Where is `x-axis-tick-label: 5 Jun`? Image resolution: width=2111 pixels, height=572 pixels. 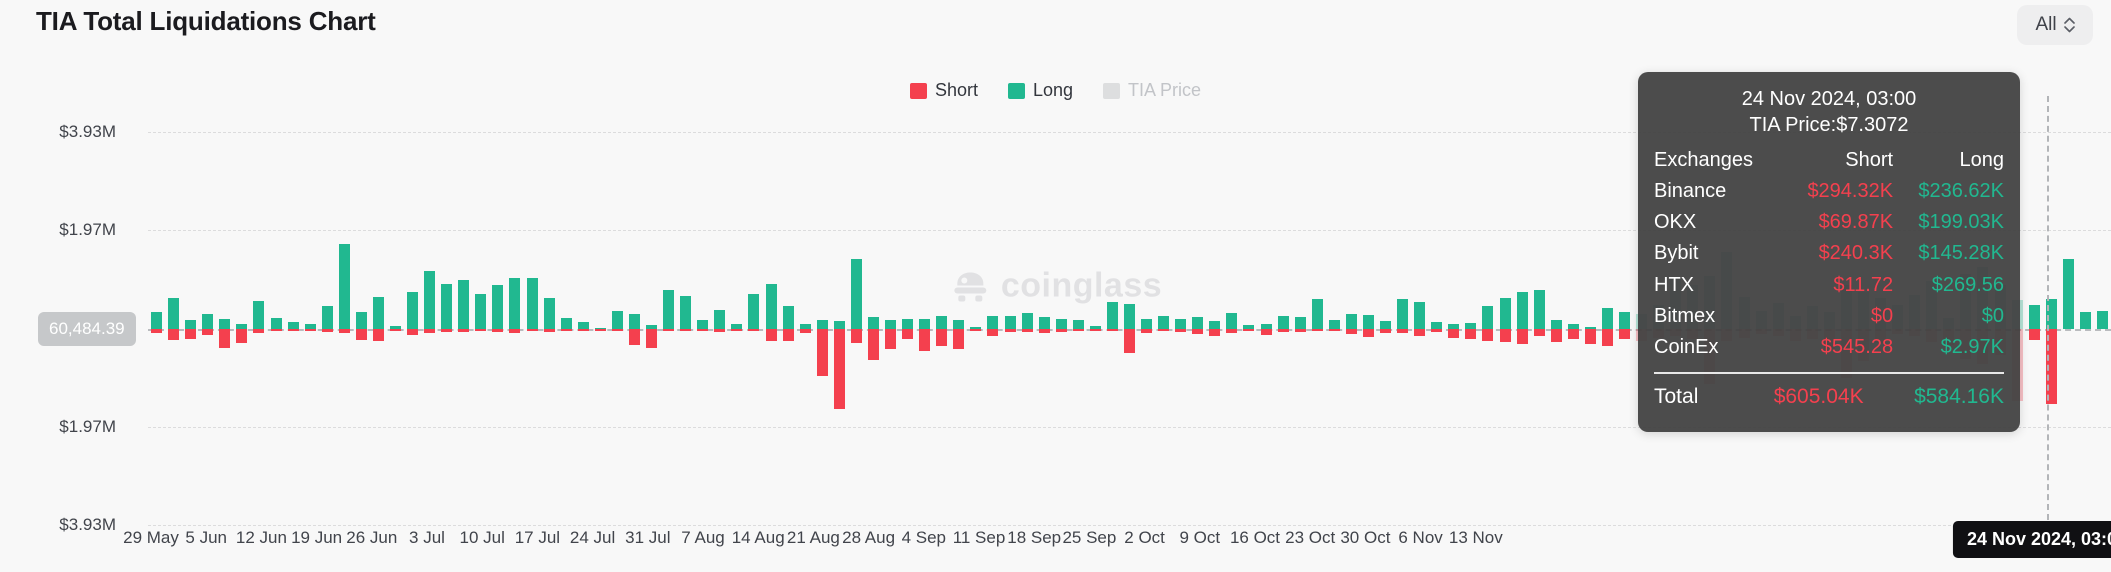
x-axis-tick-label: 5 Jun is located at coordinates (206, 537).